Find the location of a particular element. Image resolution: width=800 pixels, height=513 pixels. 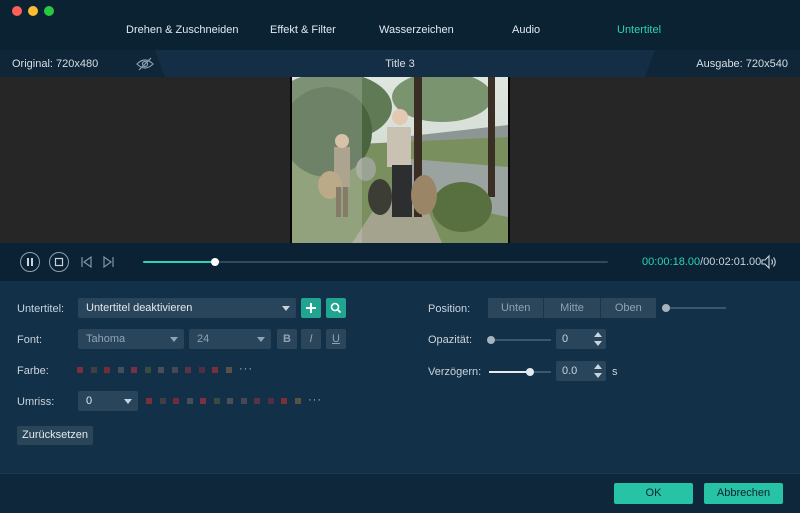

opacity-label: Opazität: is located at coordinates (450, 340).